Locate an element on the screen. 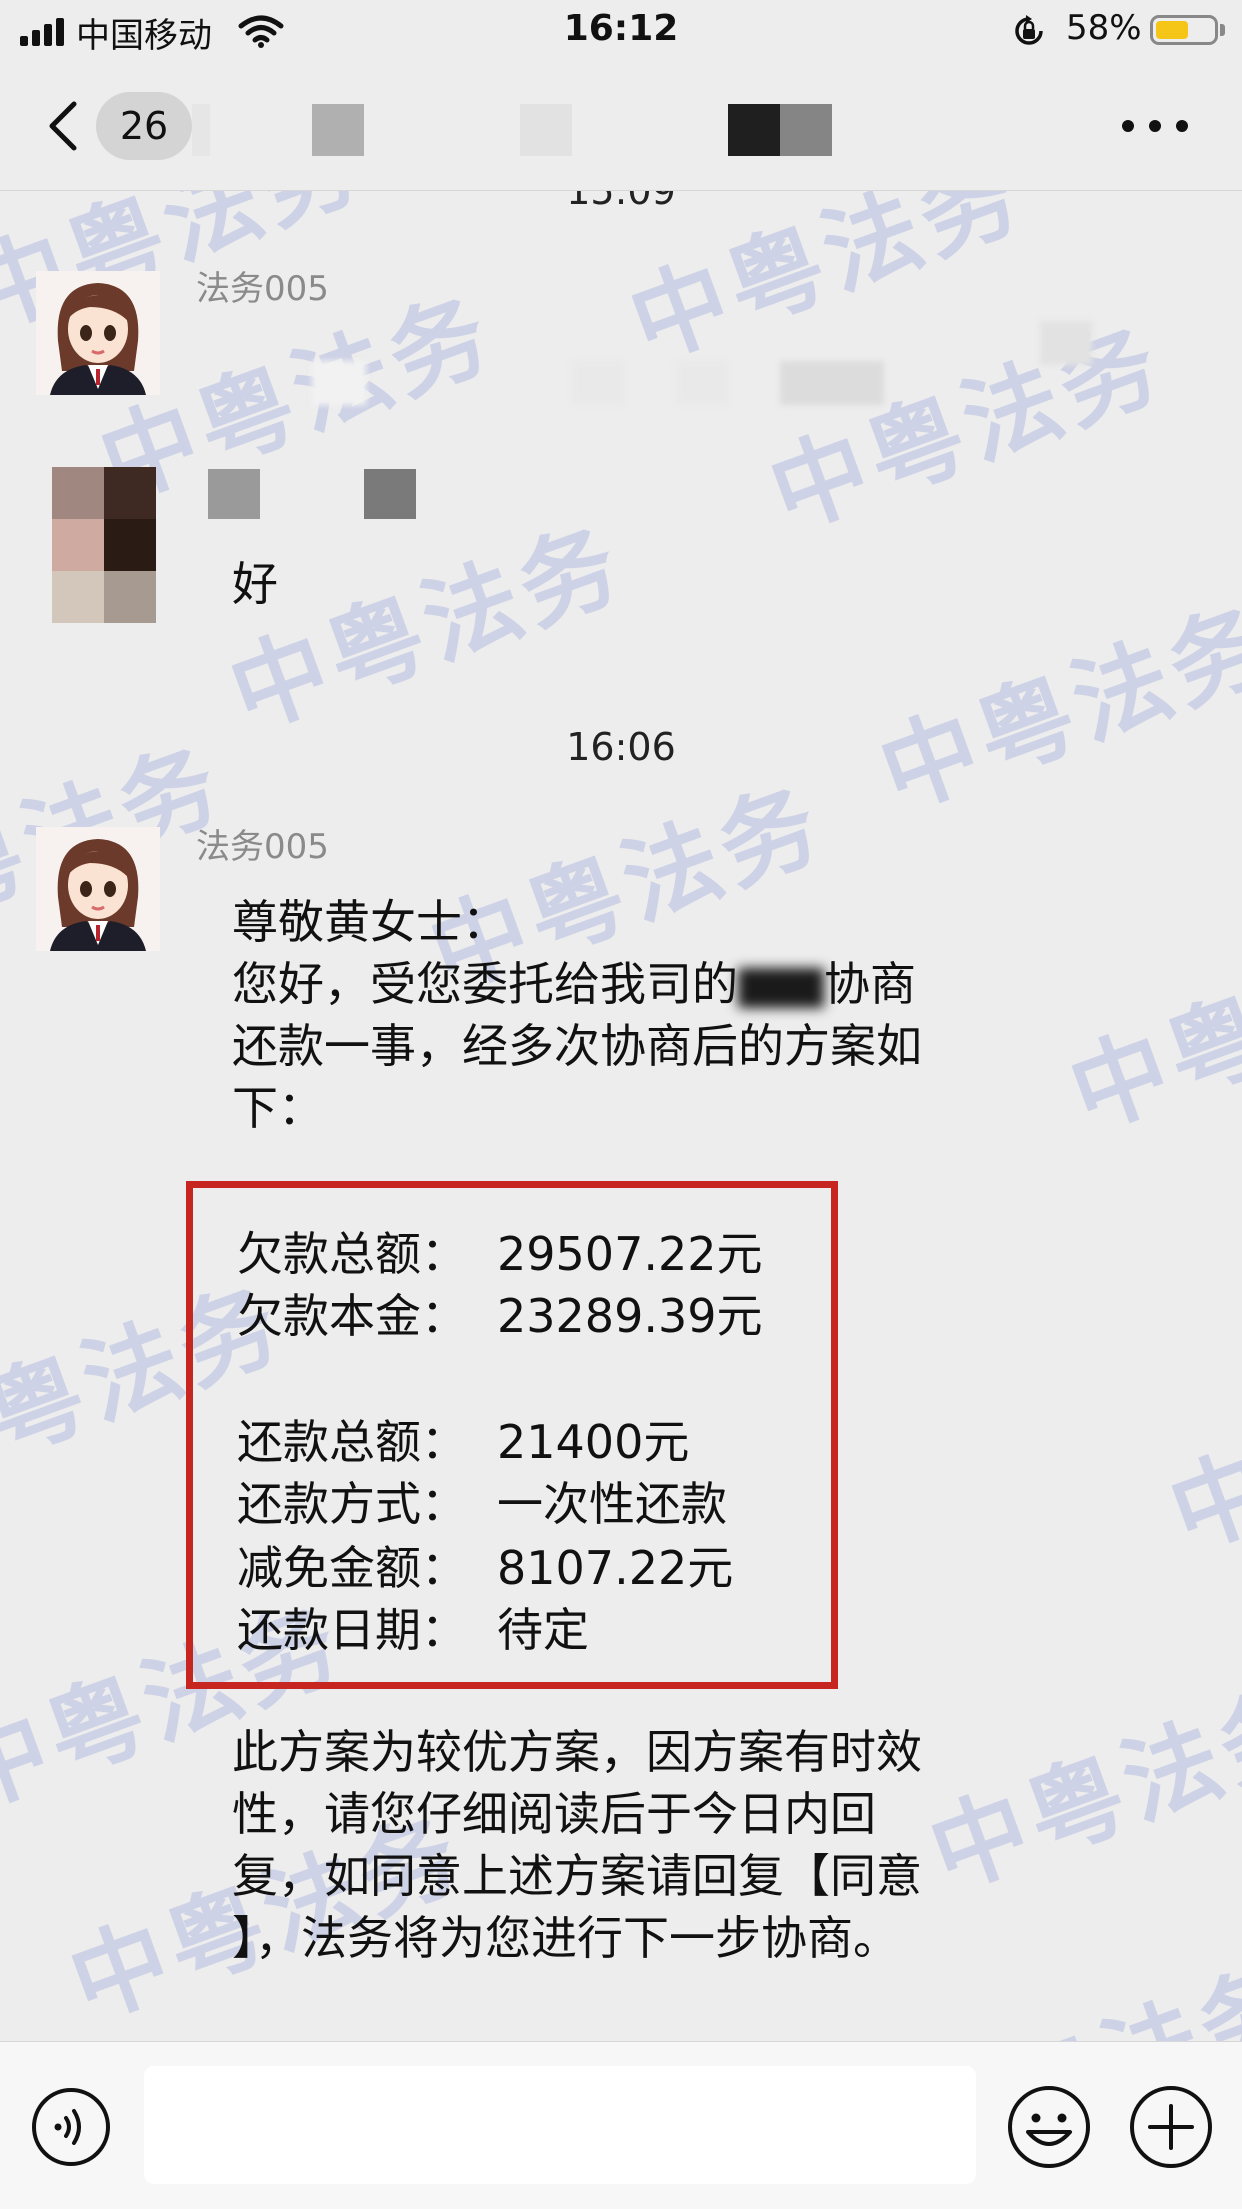 The height and width of the screenshot is (2209, 1242). plan-label: 欠款本金： is located at coordinates (352, 1316).